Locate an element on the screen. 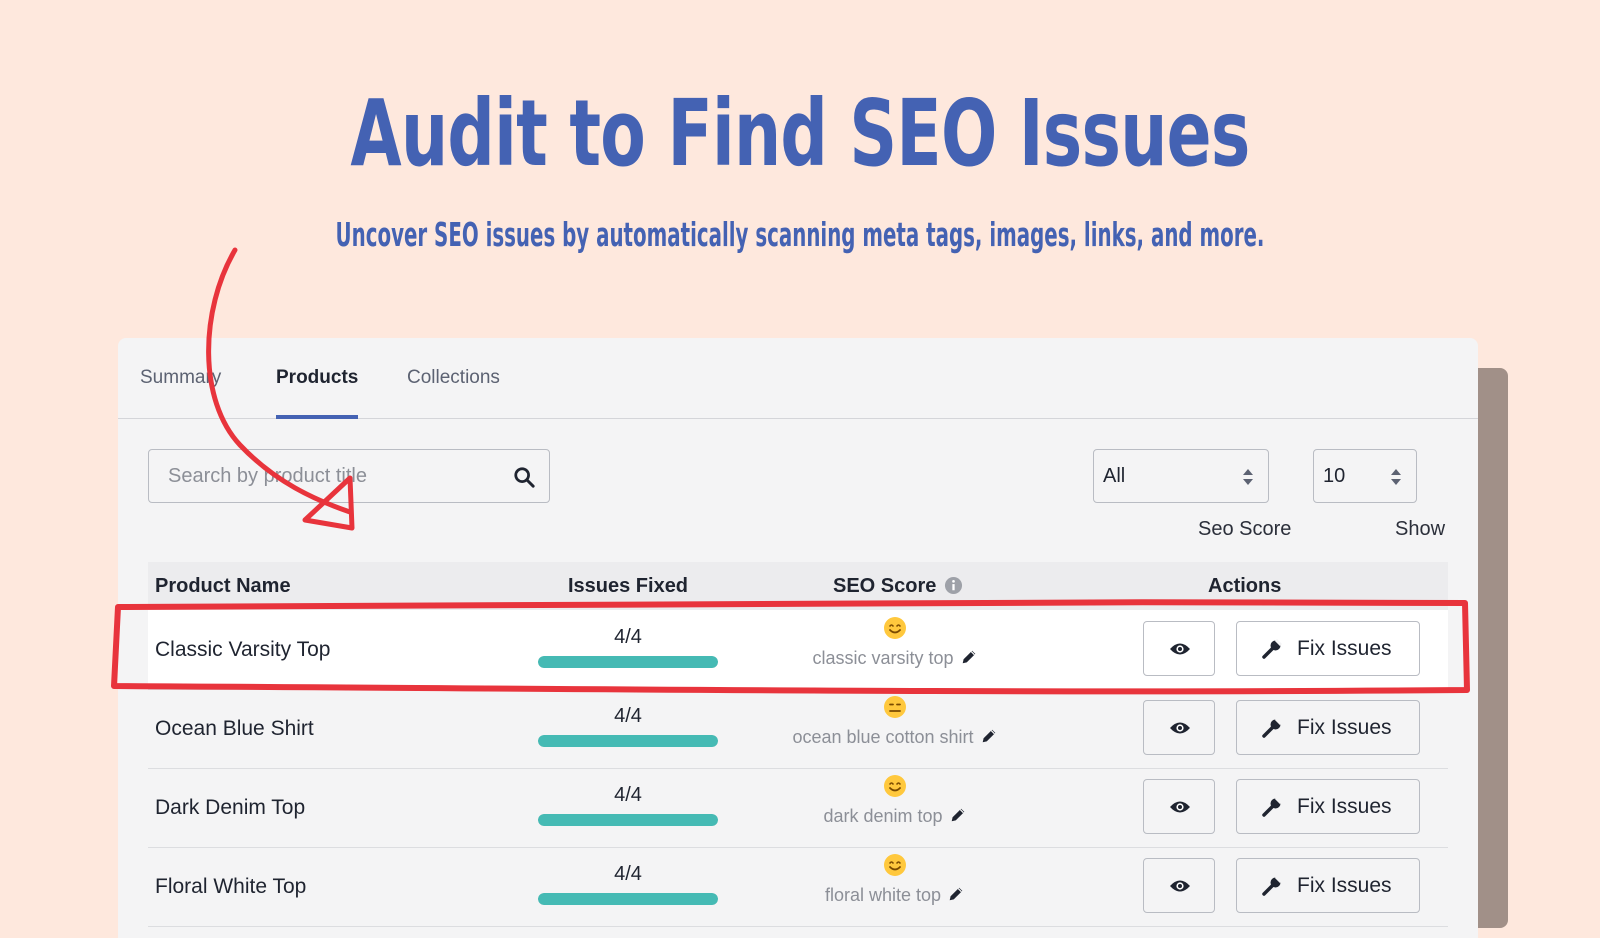 The image size is (1600, 938). show-count-select: 10 is located at coordinates (1365, 476).